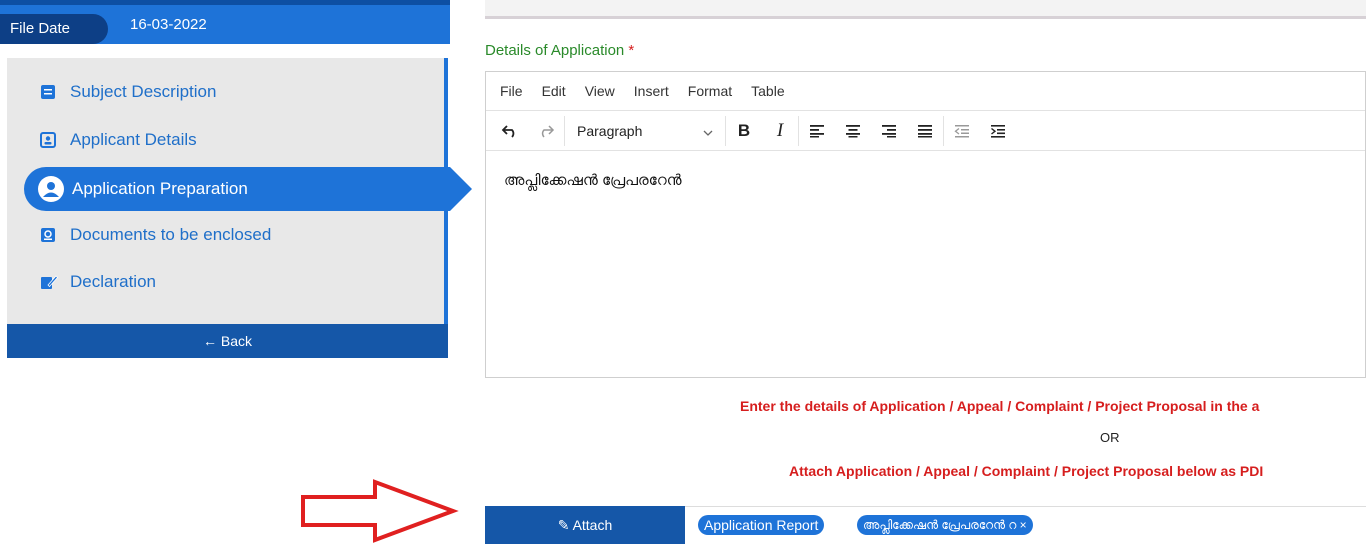 The image size is (1366, 549). Describe the element at coordinates (817, 131) in the screenshot. I see `align-left-icon` at that location.